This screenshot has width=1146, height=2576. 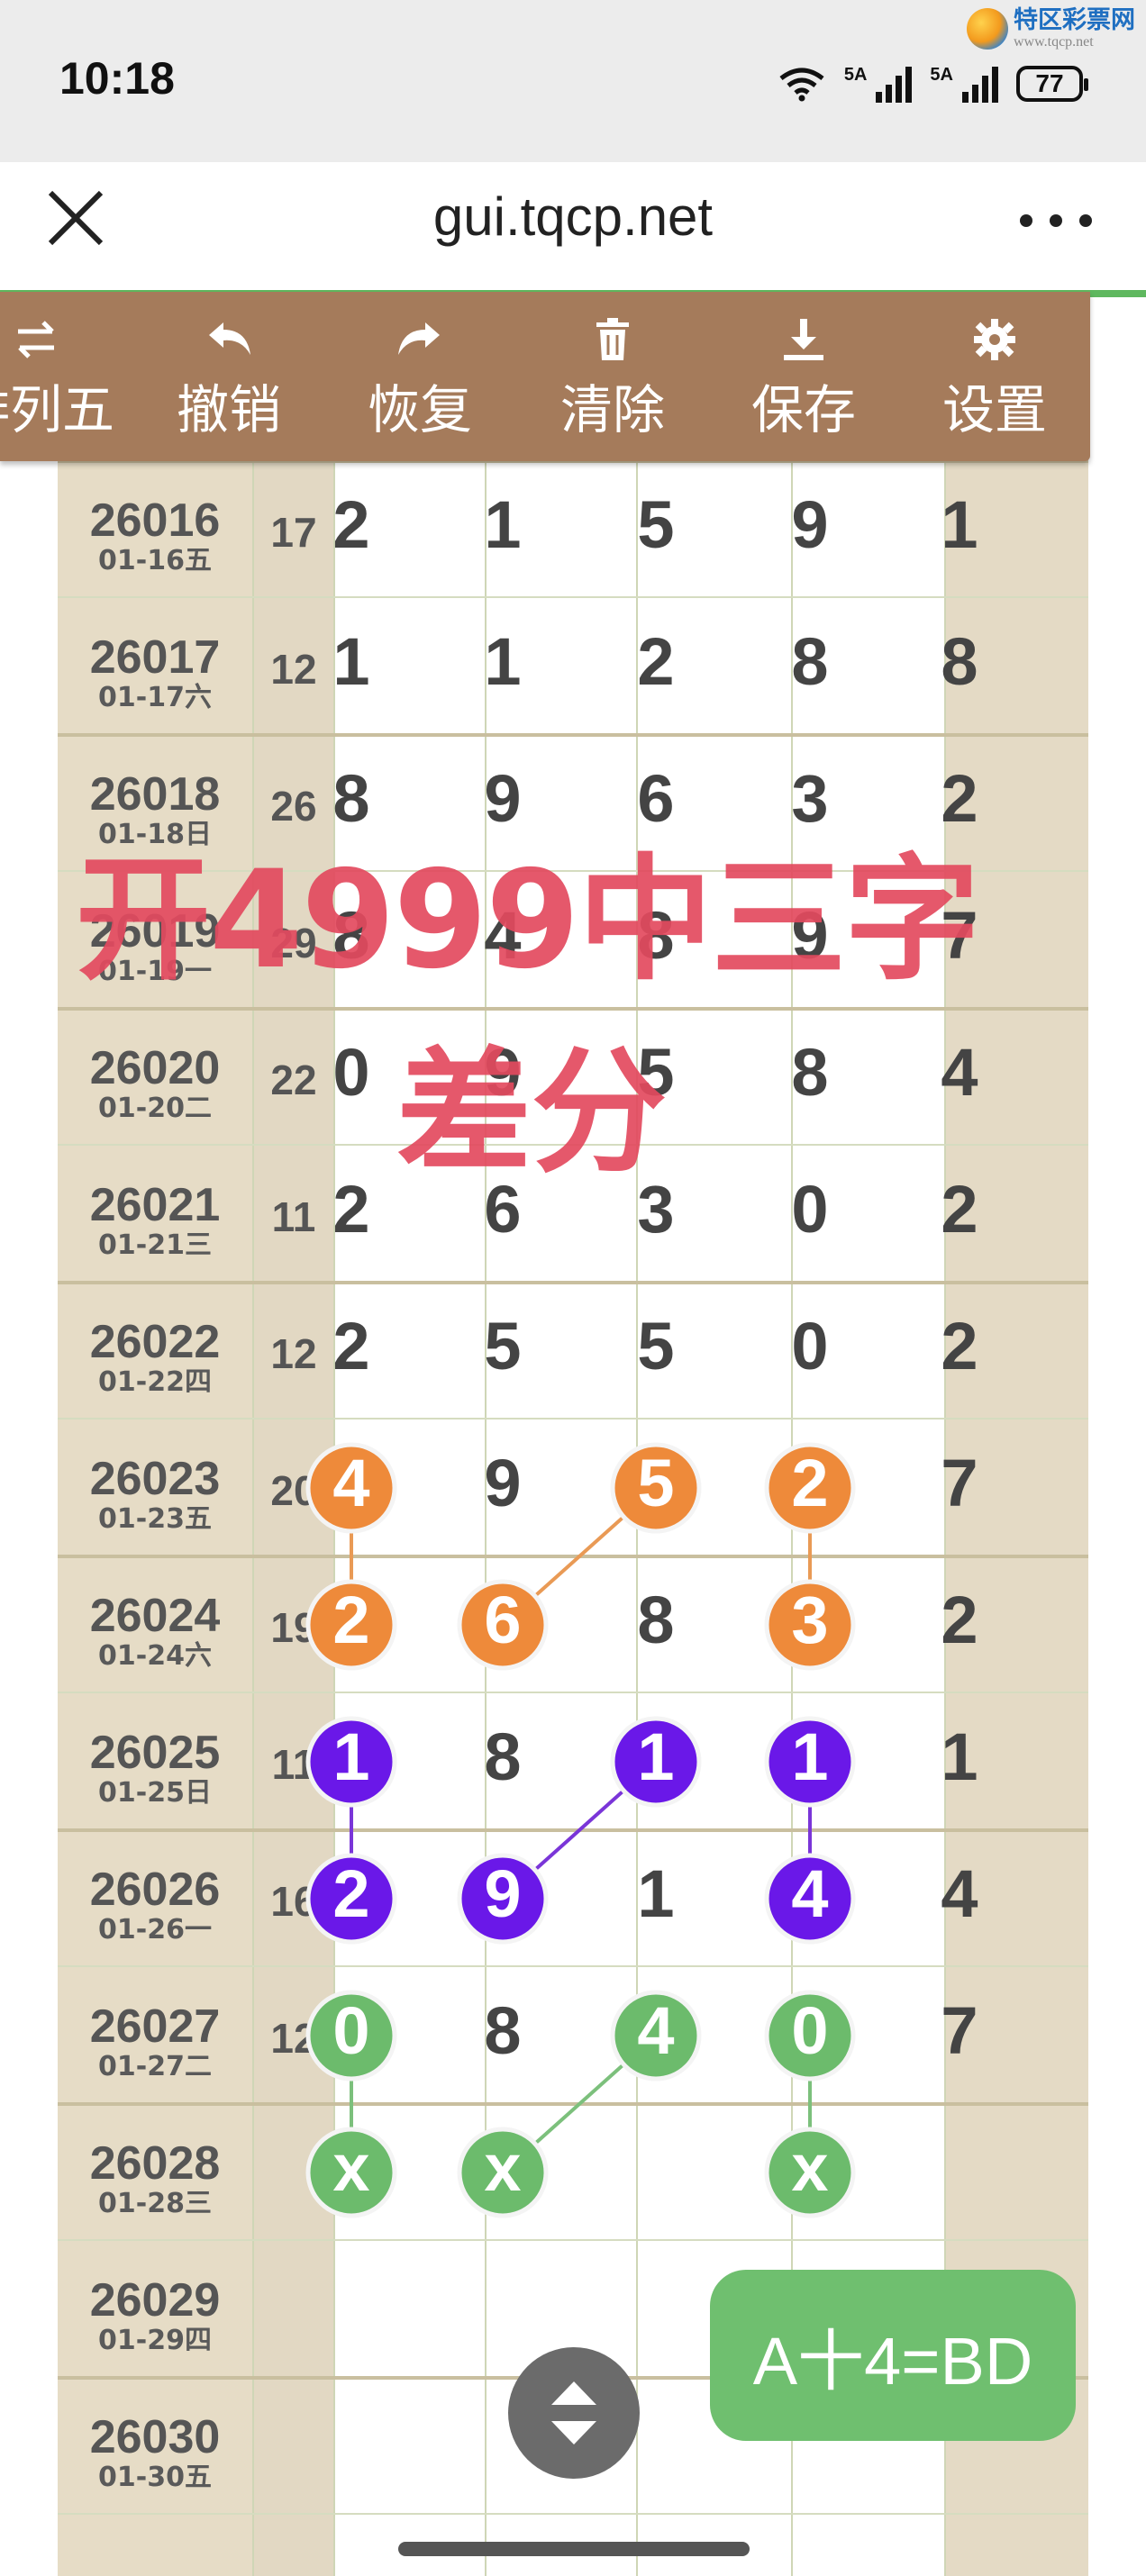 What do you see at coordinates (503, 1620) in the screenshot?
I see `digit-cell: 6` at bounding box center [503, 1620].